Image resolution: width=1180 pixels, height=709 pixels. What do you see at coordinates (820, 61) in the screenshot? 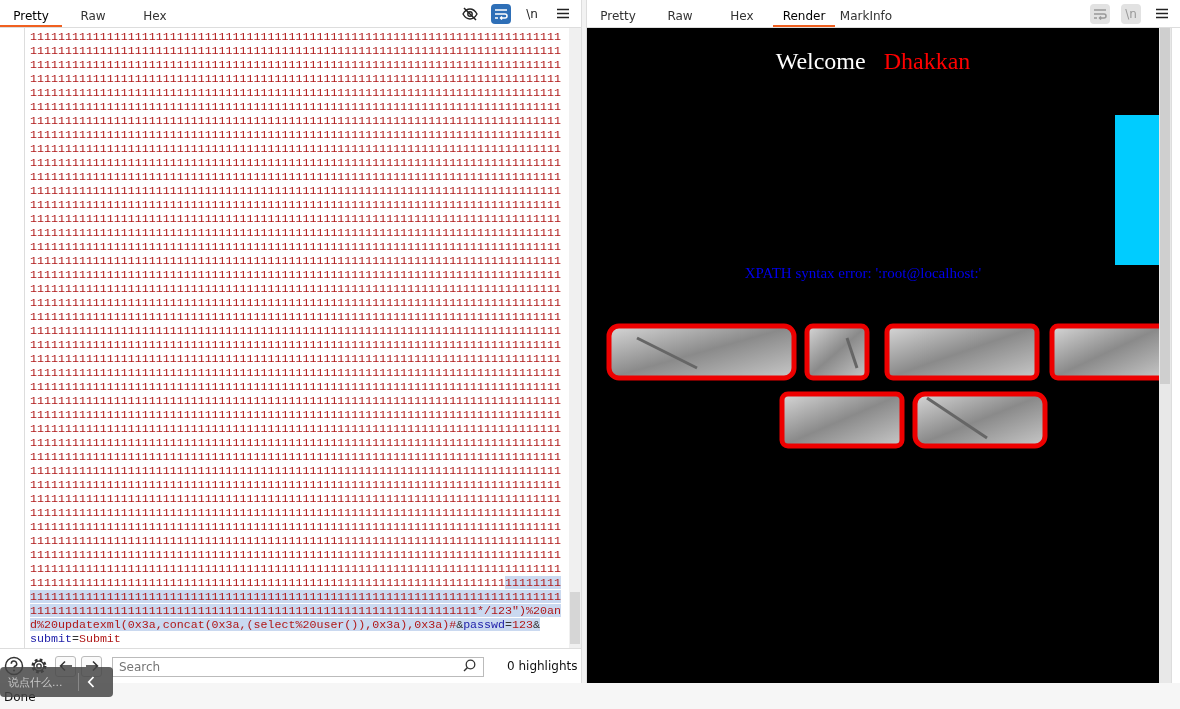
I see `welcome-text: Welcome` at bounding box center [820, 61].